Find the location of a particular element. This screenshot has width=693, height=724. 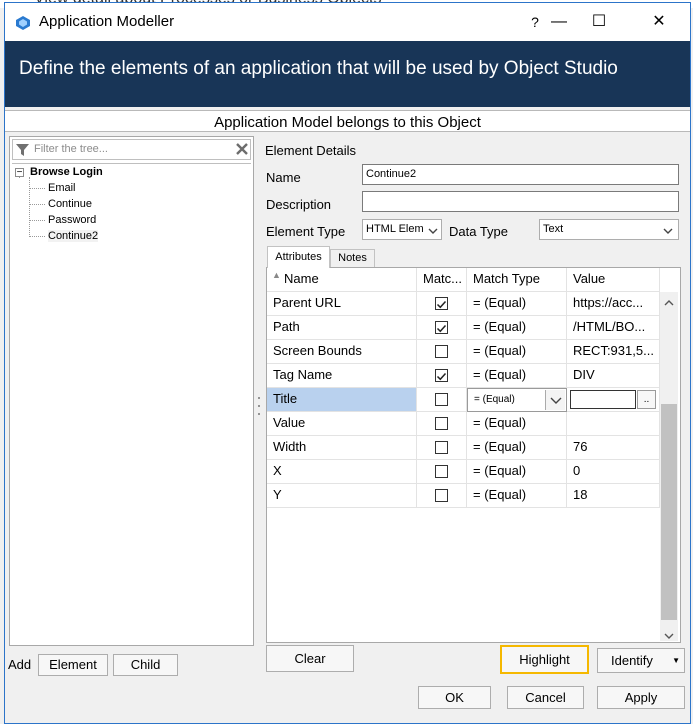

ok-button: OK is located at coordinates (454, 697).